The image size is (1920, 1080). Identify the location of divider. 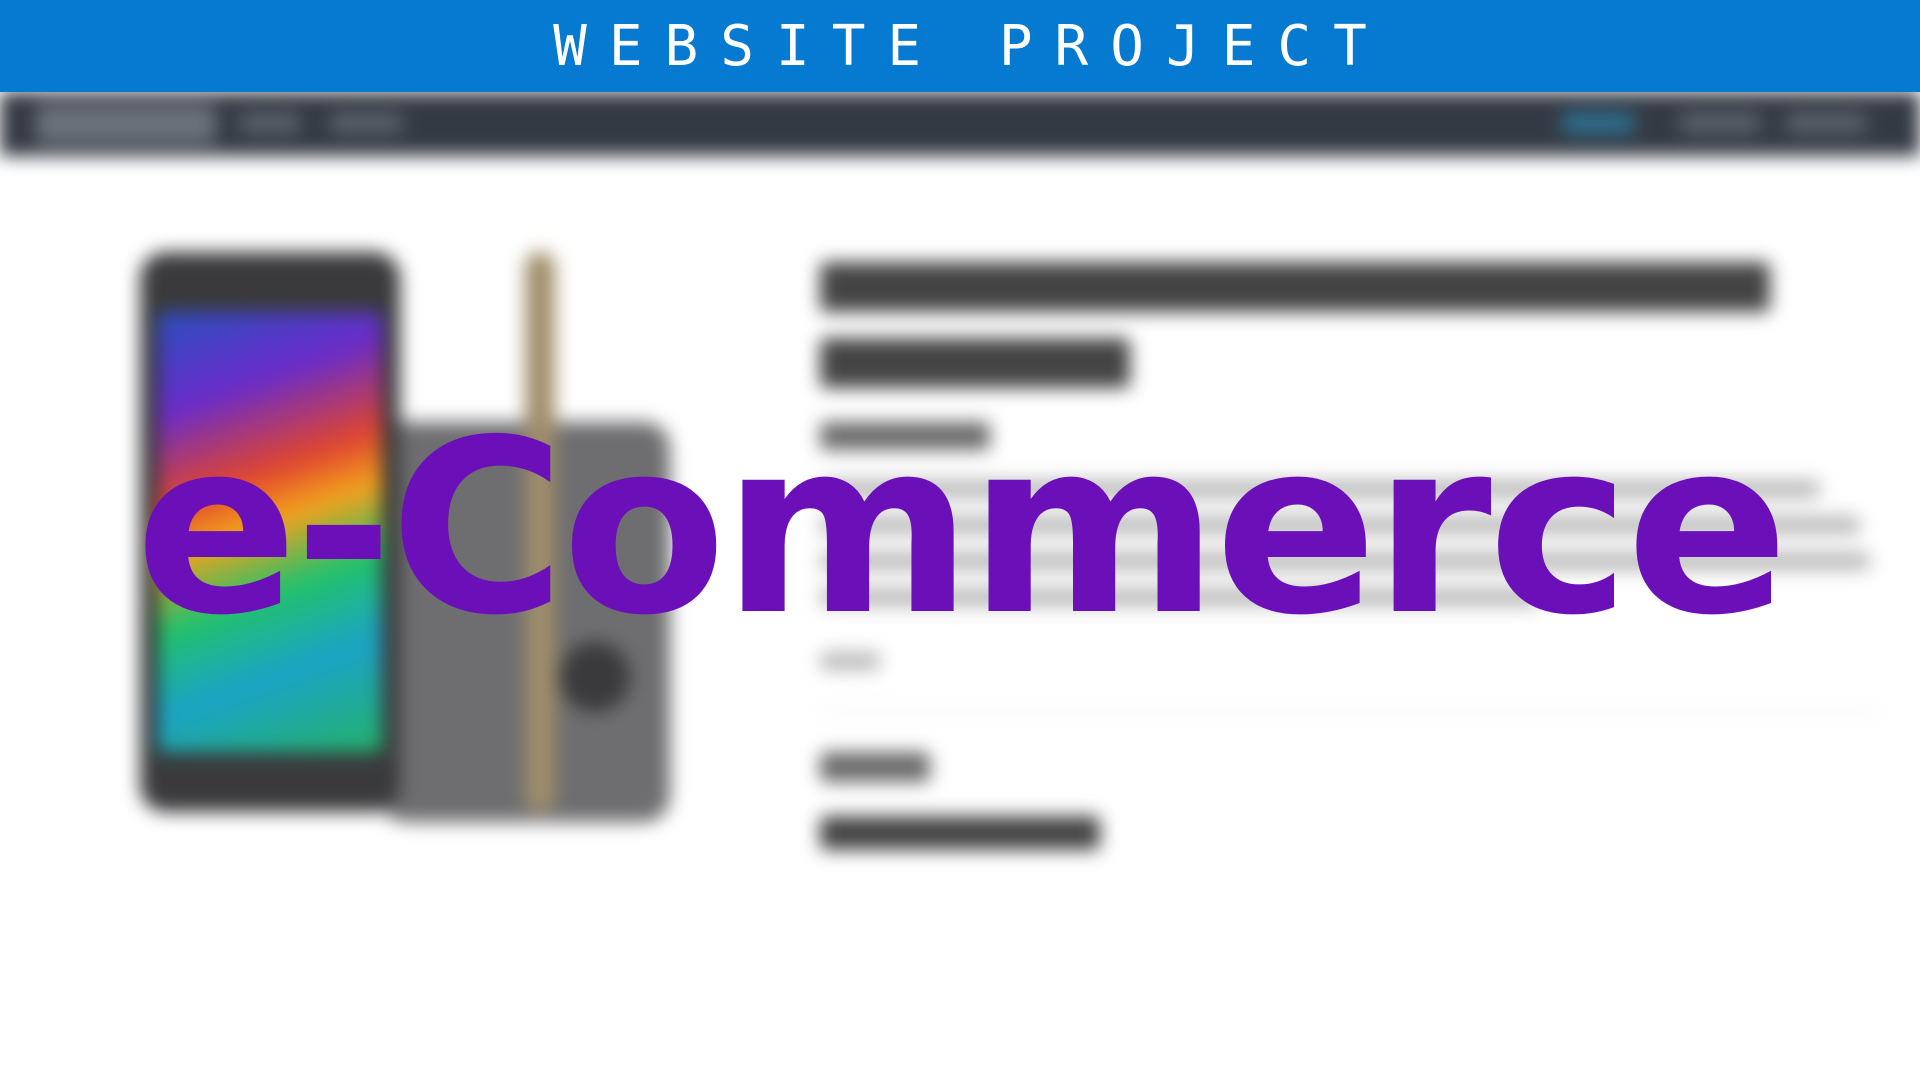
(1350, 711).